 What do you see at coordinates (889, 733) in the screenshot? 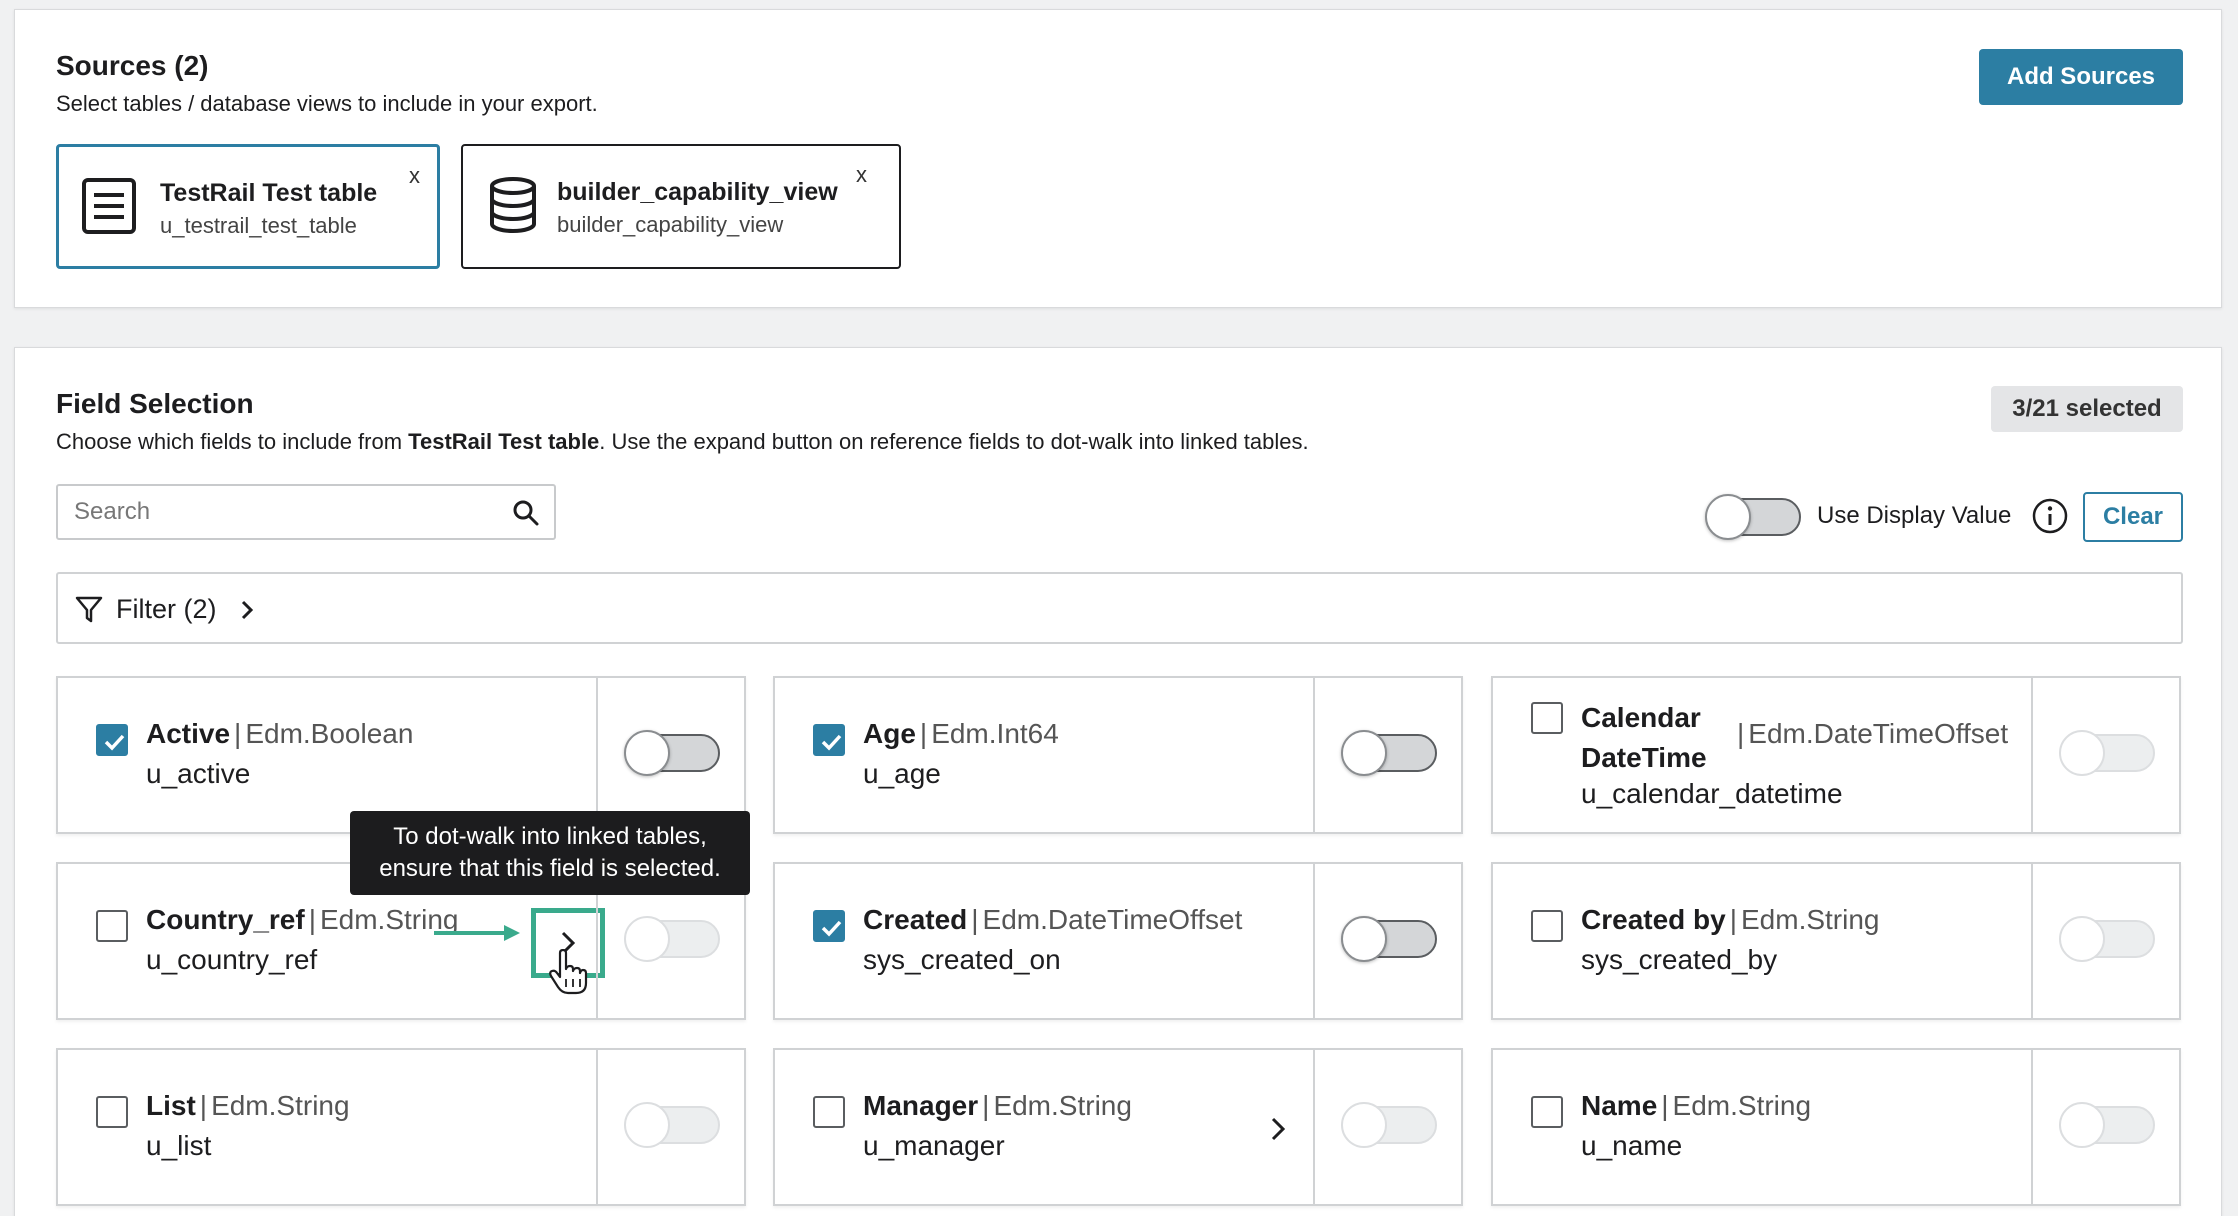
I see `field-label: Age` at bounding box center [889, 733].